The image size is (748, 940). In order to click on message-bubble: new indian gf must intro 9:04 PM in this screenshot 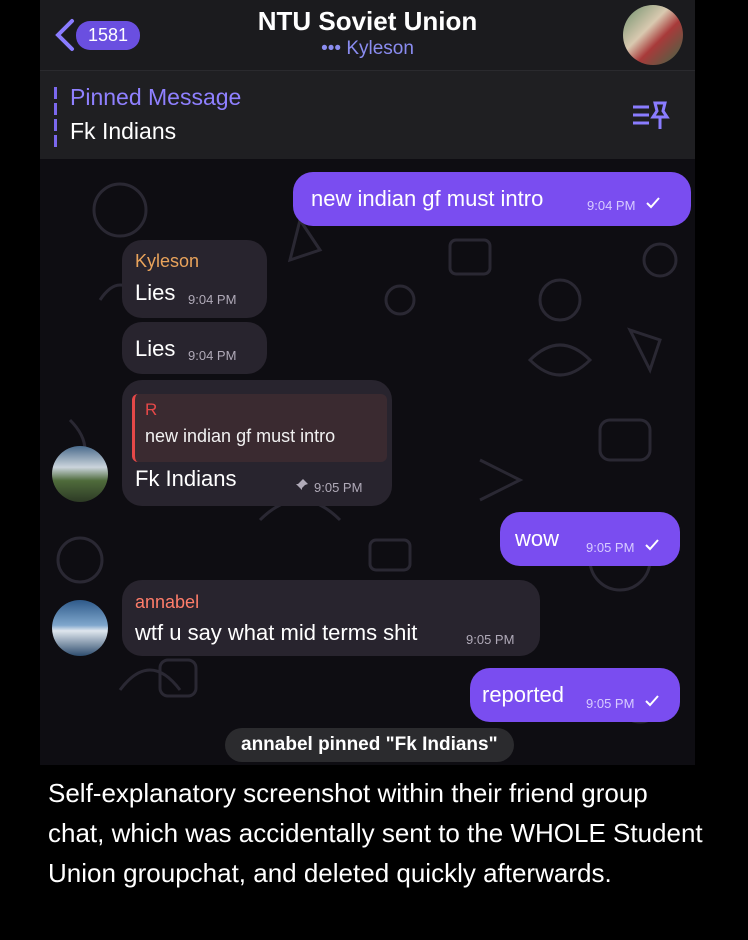, I will do `click(492, 199)`.